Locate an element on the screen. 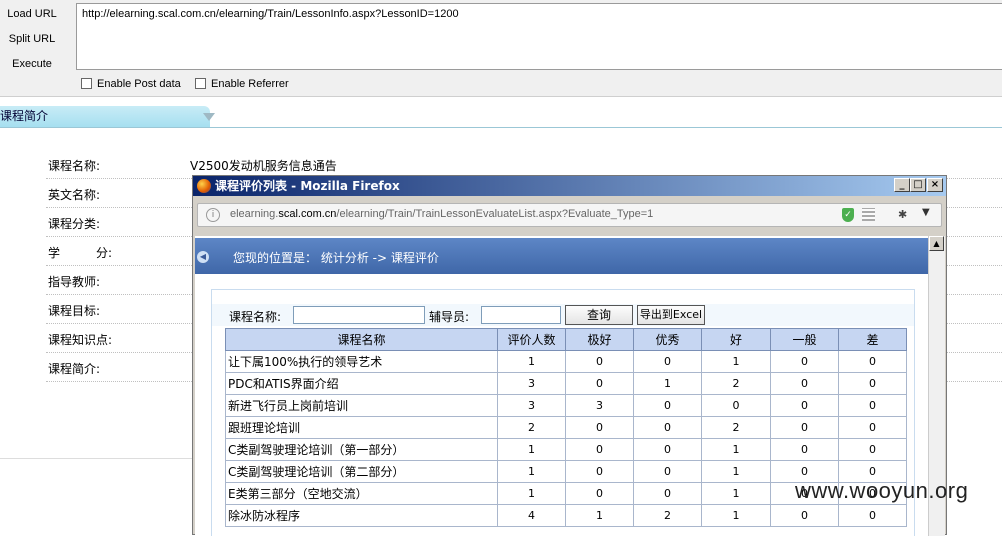 This screenshot has height=536, width=1002. enable-post-checkbox: Enable Post data is located at coordinates (131, 84).